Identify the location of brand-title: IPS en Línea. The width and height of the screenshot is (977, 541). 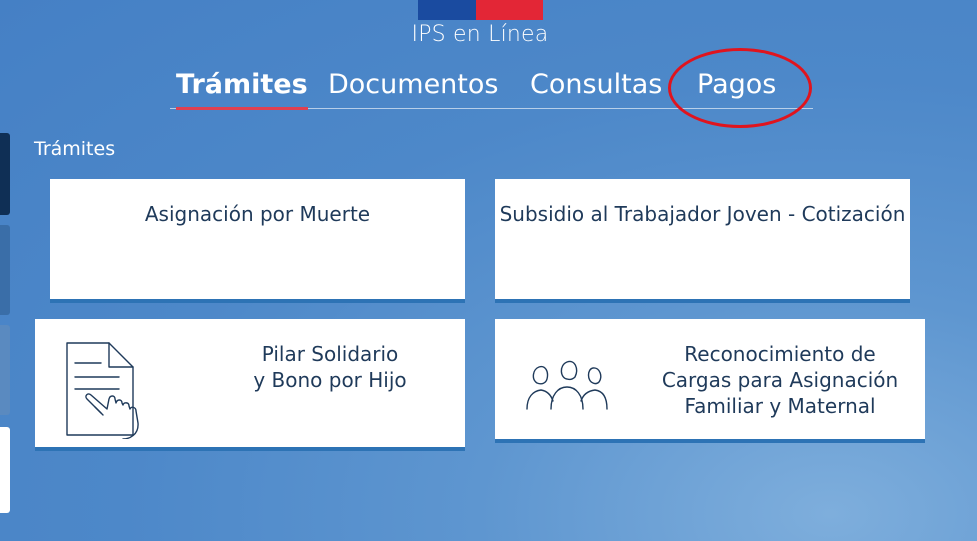
(480, 34).